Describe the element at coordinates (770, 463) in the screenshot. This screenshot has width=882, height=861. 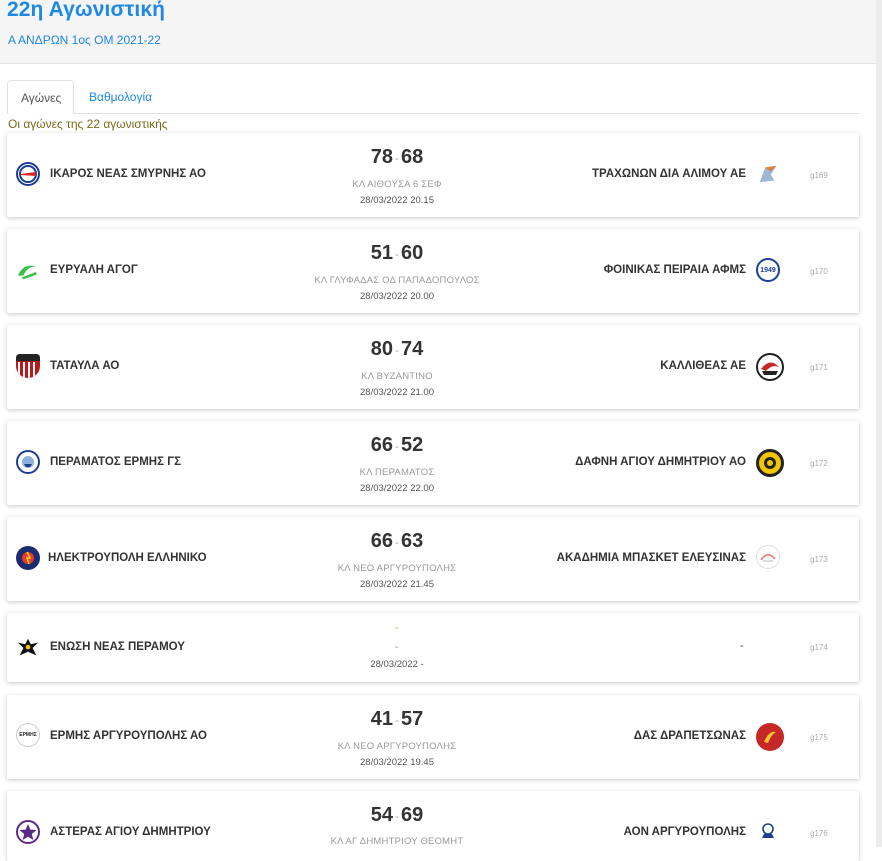
I see `dafni-logo-icon` at that location.